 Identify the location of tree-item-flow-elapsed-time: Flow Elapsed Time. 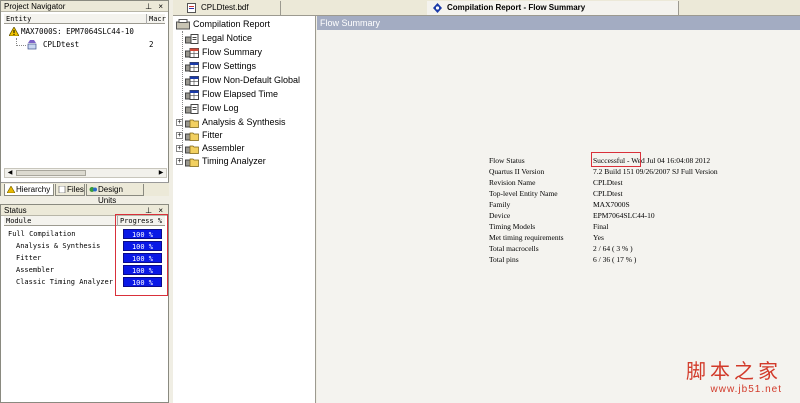
(243, 94).